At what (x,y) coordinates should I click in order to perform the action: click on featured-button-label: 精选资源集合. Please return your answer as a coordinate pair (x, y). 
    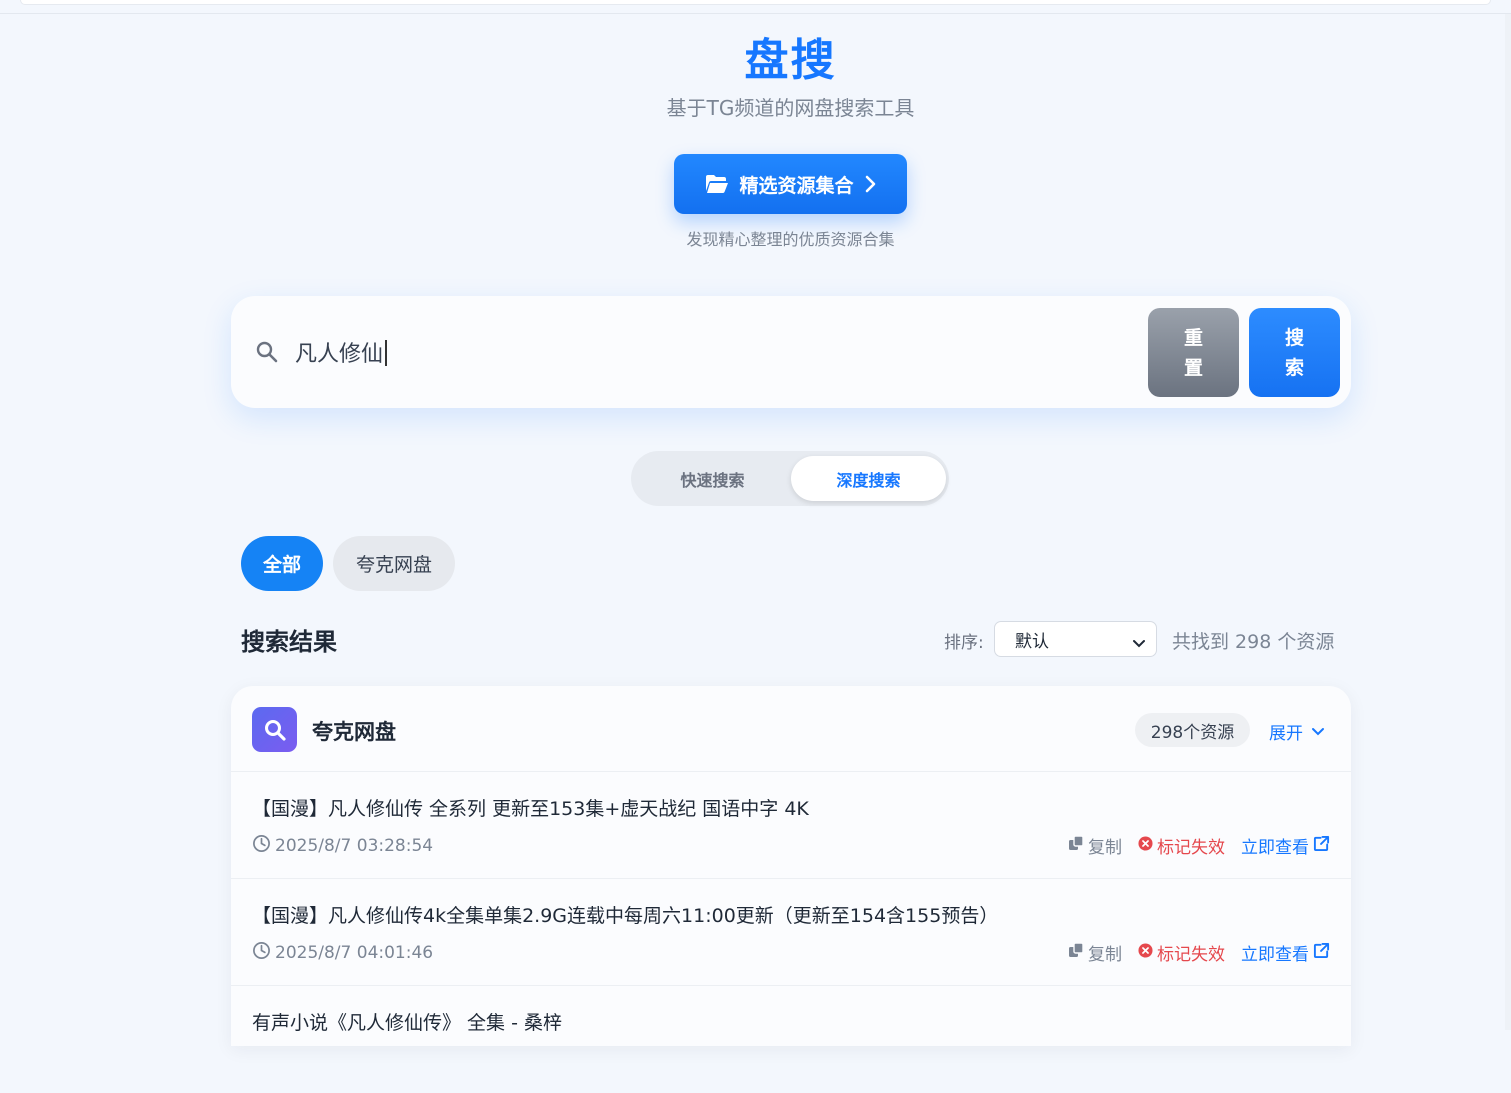
    Looking at the image, I should click on (796, 185).